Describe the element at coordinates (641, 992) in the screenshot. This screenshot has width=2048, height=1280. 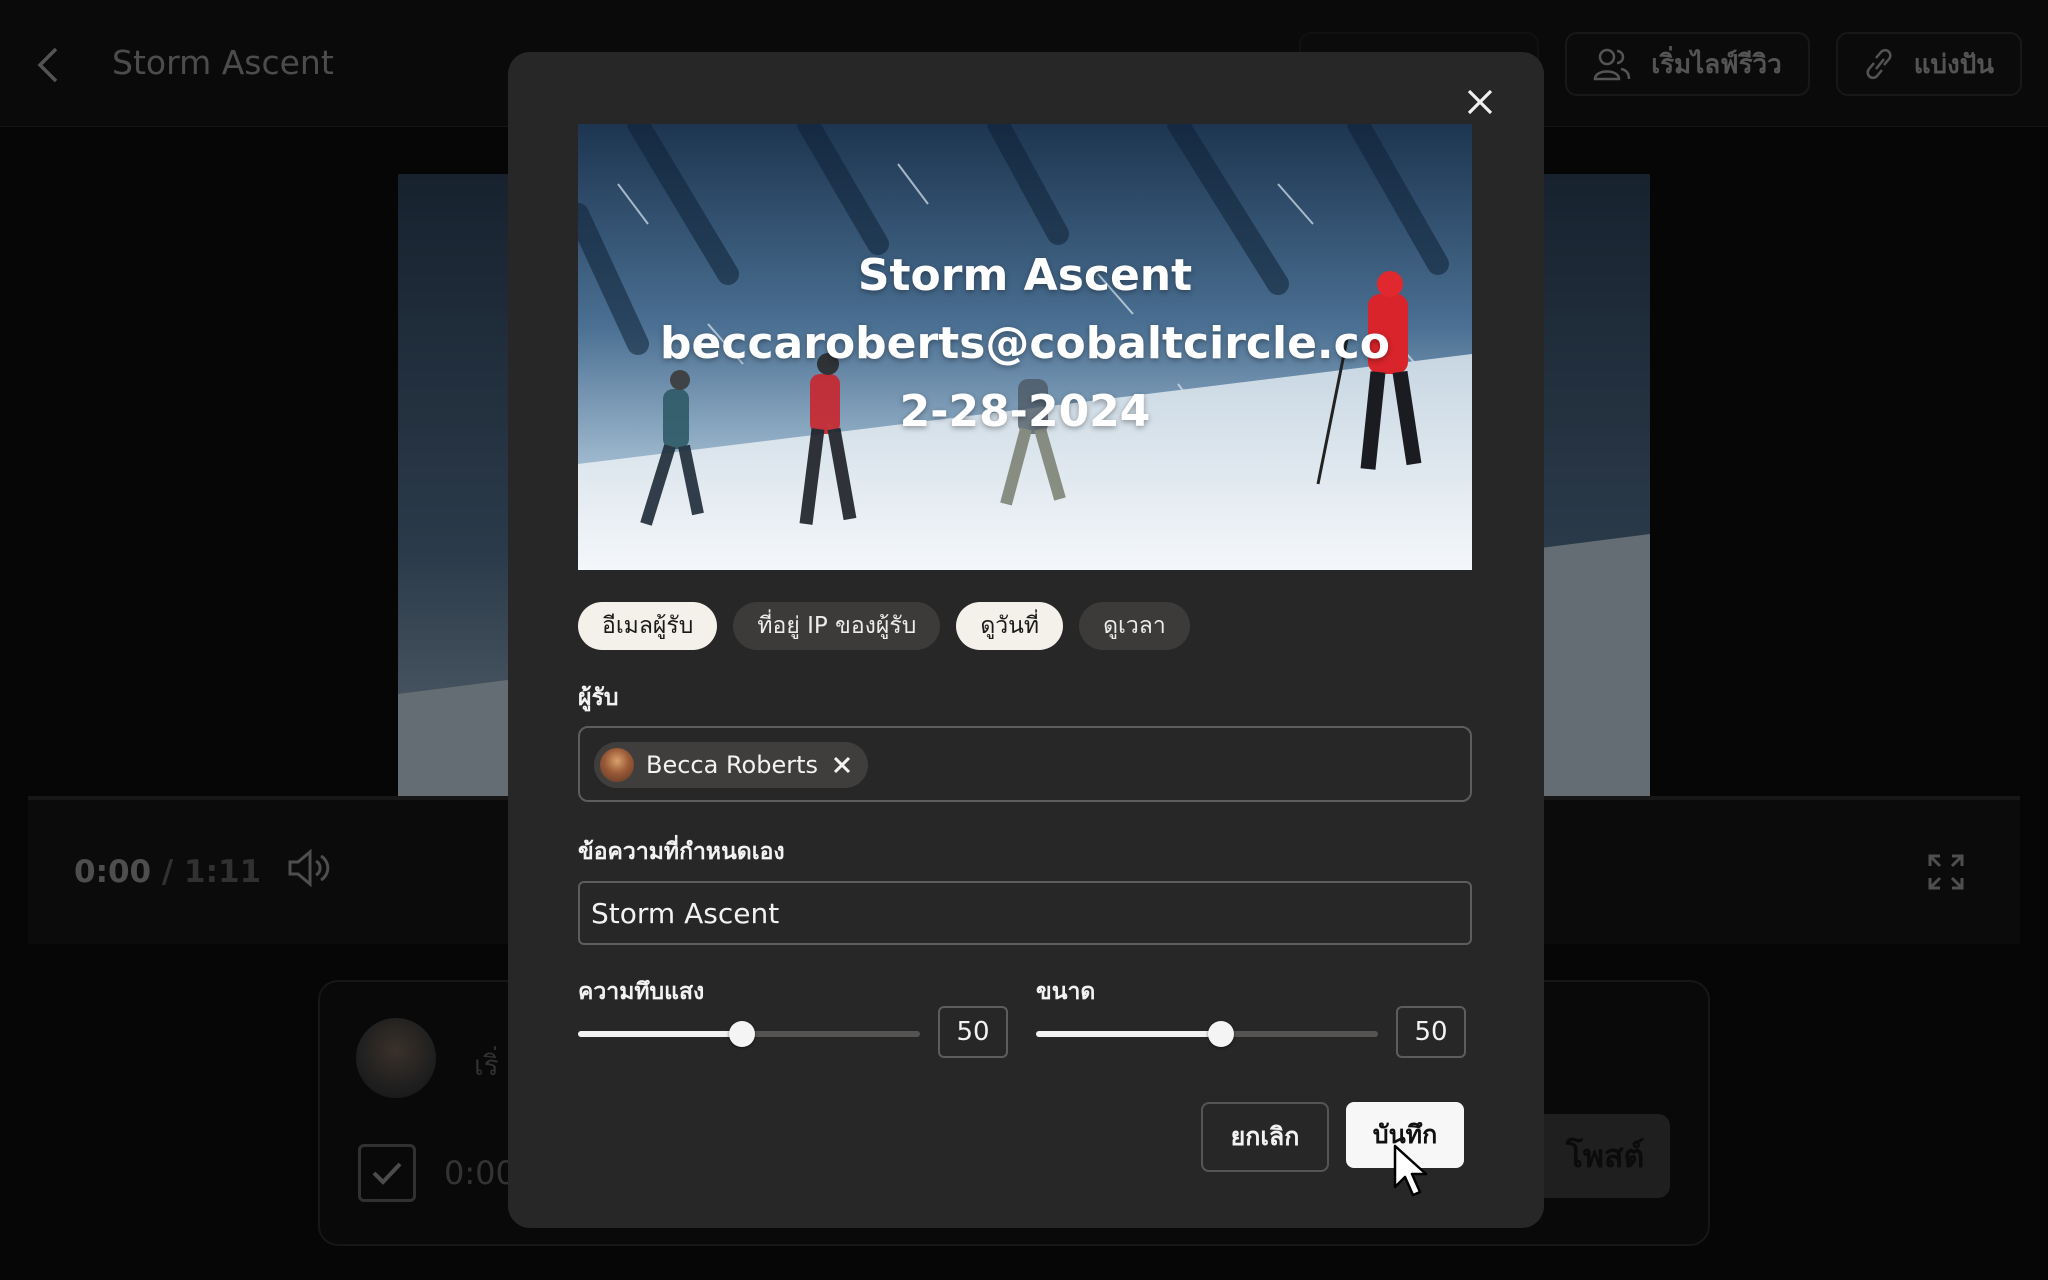
I see `opacity-label: ความทึบแสง` at that location.